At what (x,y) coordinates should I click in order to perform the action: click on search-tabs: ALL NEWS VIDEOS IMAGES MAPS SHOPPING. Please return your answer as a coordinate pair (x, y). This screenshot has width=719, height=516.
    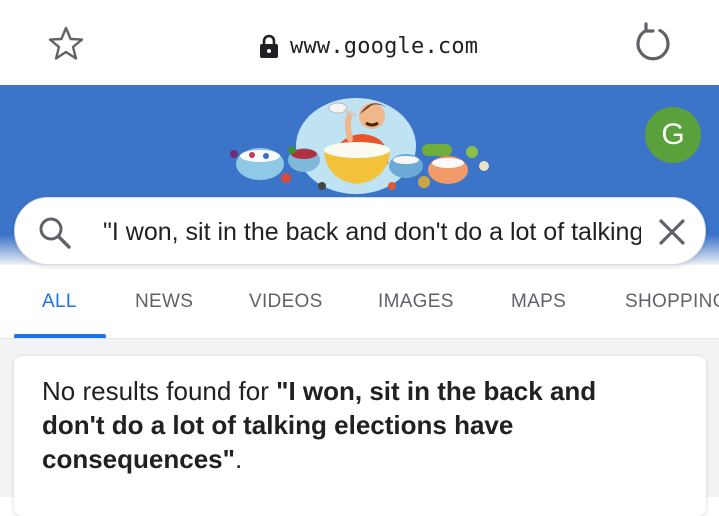
    Looking at the image, I should click on (359, 309).